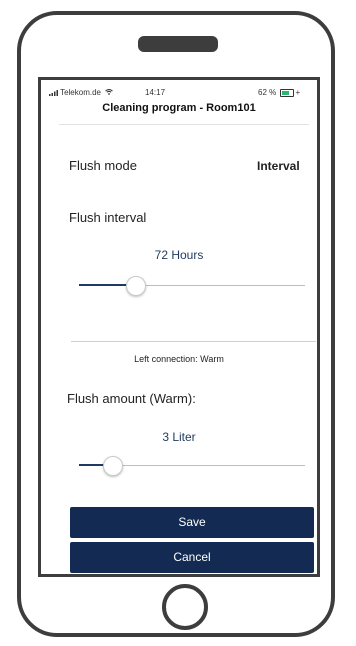  Describe the element at coordinates (179, 108) in the screenshot. I see `page-title: Cleaning program - Room101` at that location.